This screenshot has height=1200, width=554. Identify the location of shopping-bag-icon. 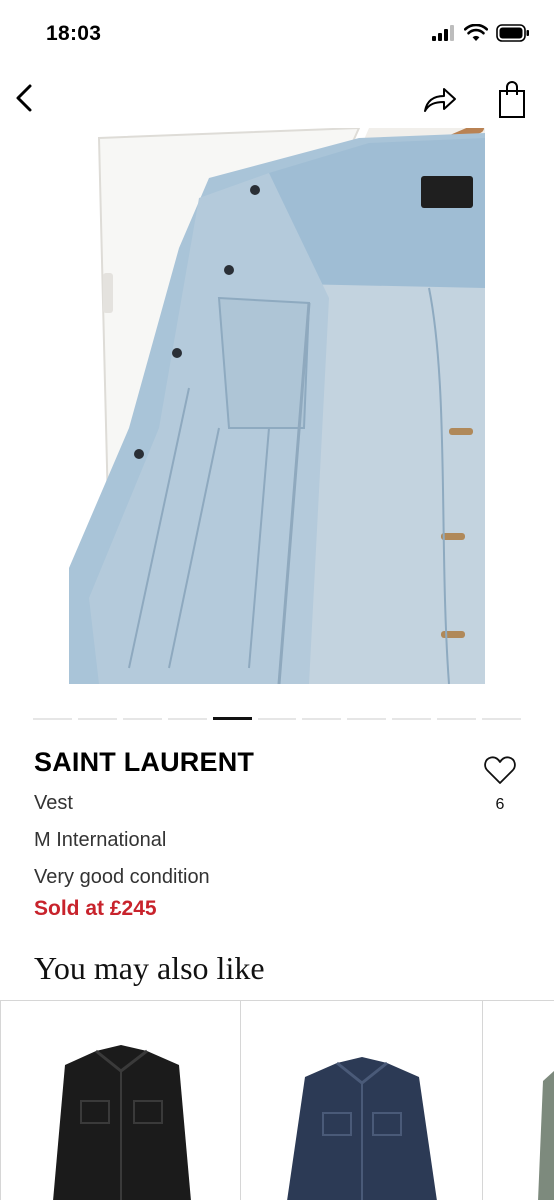
(512, 99).